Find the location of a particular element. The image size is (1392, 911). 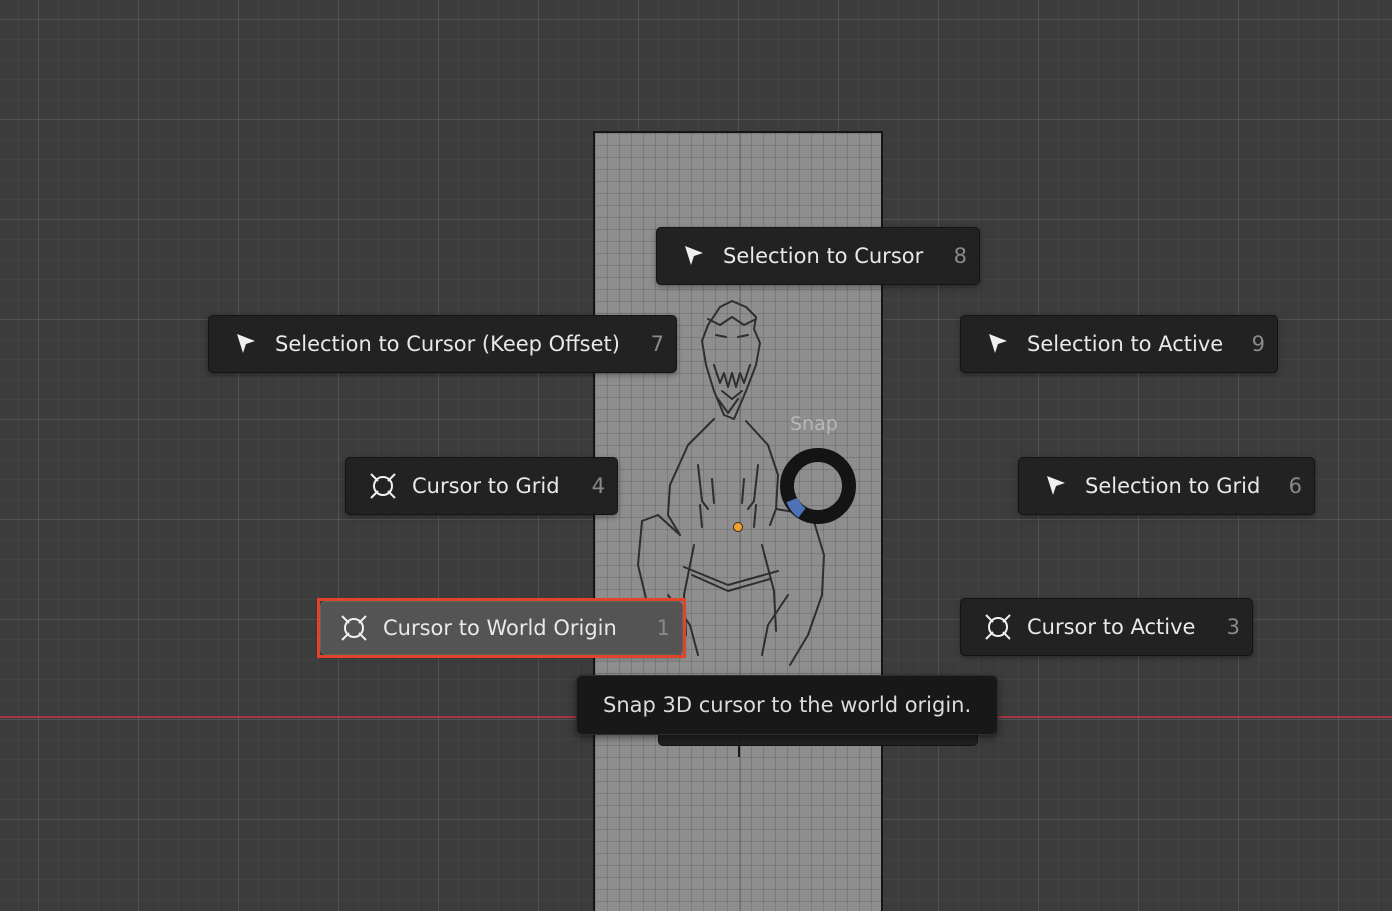

3d-cursor-line is located at coordinates (739, 746).